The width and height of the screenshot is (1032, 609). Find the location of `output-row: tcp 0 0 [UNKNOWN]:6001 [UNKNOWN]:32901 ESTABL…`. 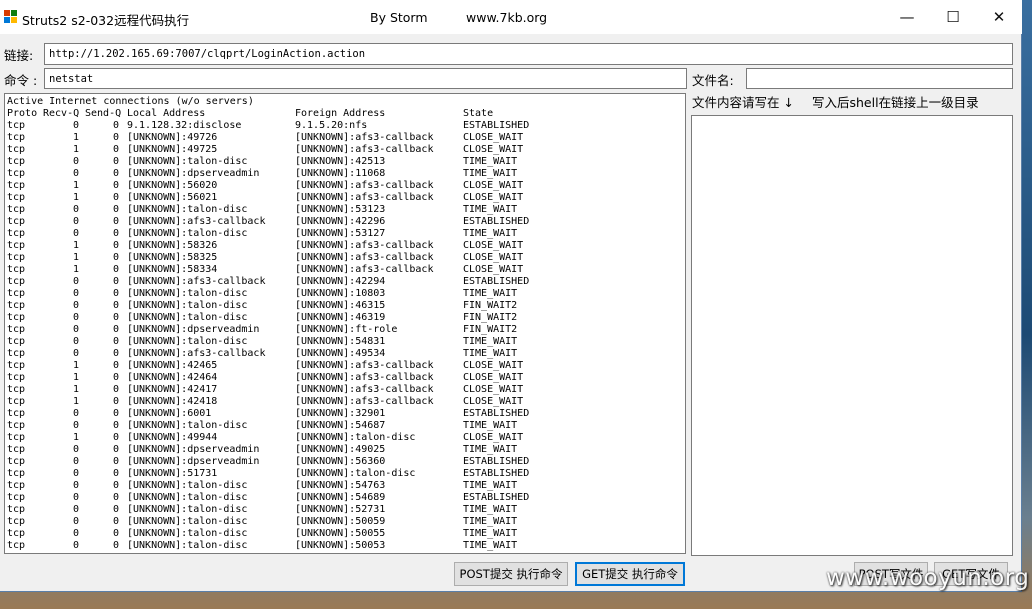

output-row: tcp 0 0 [UNKNOWN]:6001 [UNKNOWN]:32901 ESTABL… is located at coordinates (346, 414).